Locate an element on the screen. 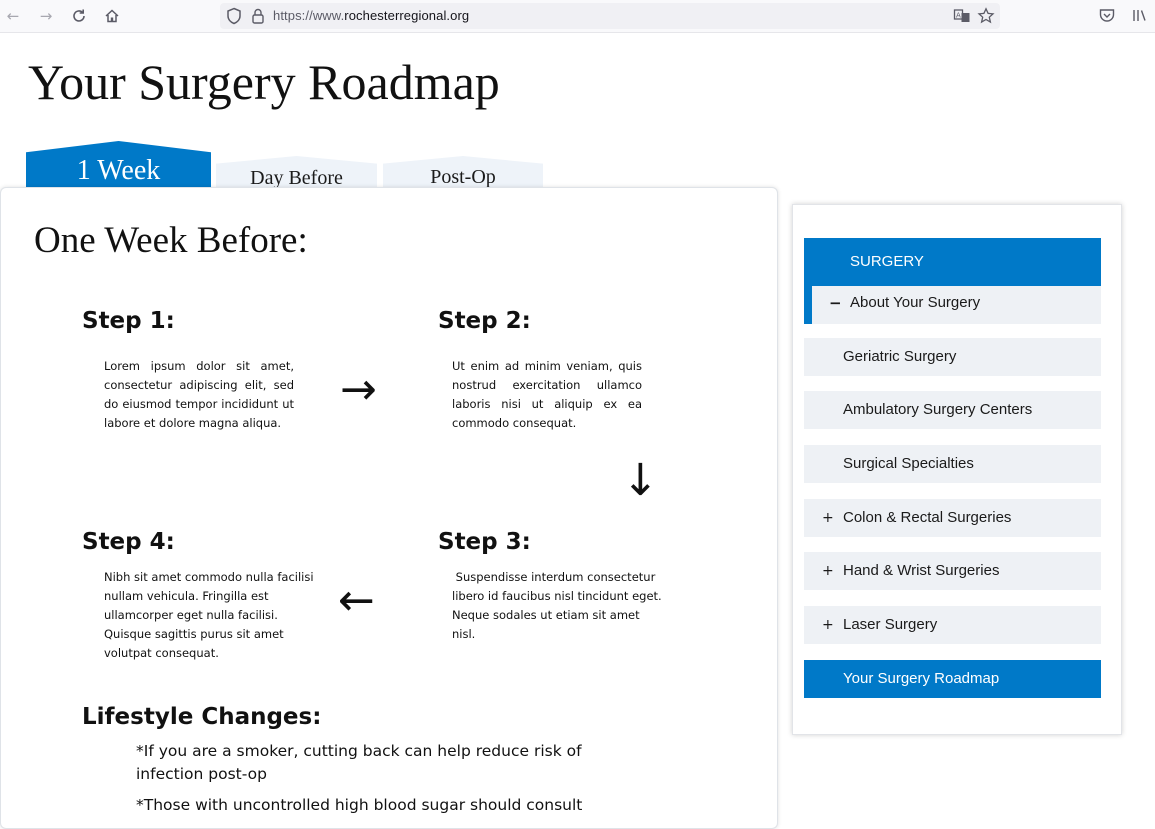 This screenshot has width=1155, height=829. url-host: rochesterregional.org is located at coordinates (407, 15).